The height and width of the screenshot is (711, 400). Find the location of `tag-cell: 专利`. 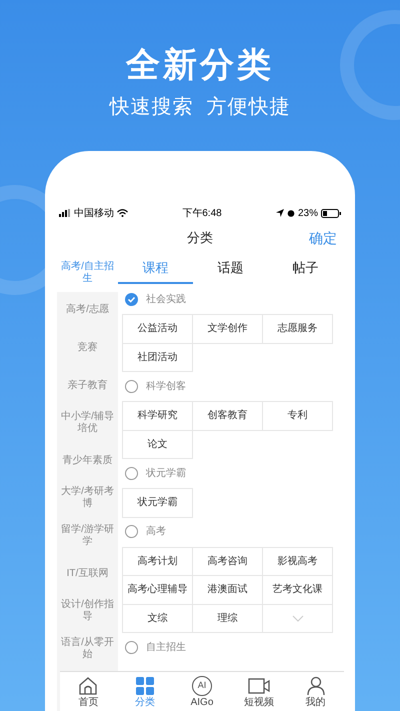

tag-cell: 专利 is located at coordinates (297, 415).